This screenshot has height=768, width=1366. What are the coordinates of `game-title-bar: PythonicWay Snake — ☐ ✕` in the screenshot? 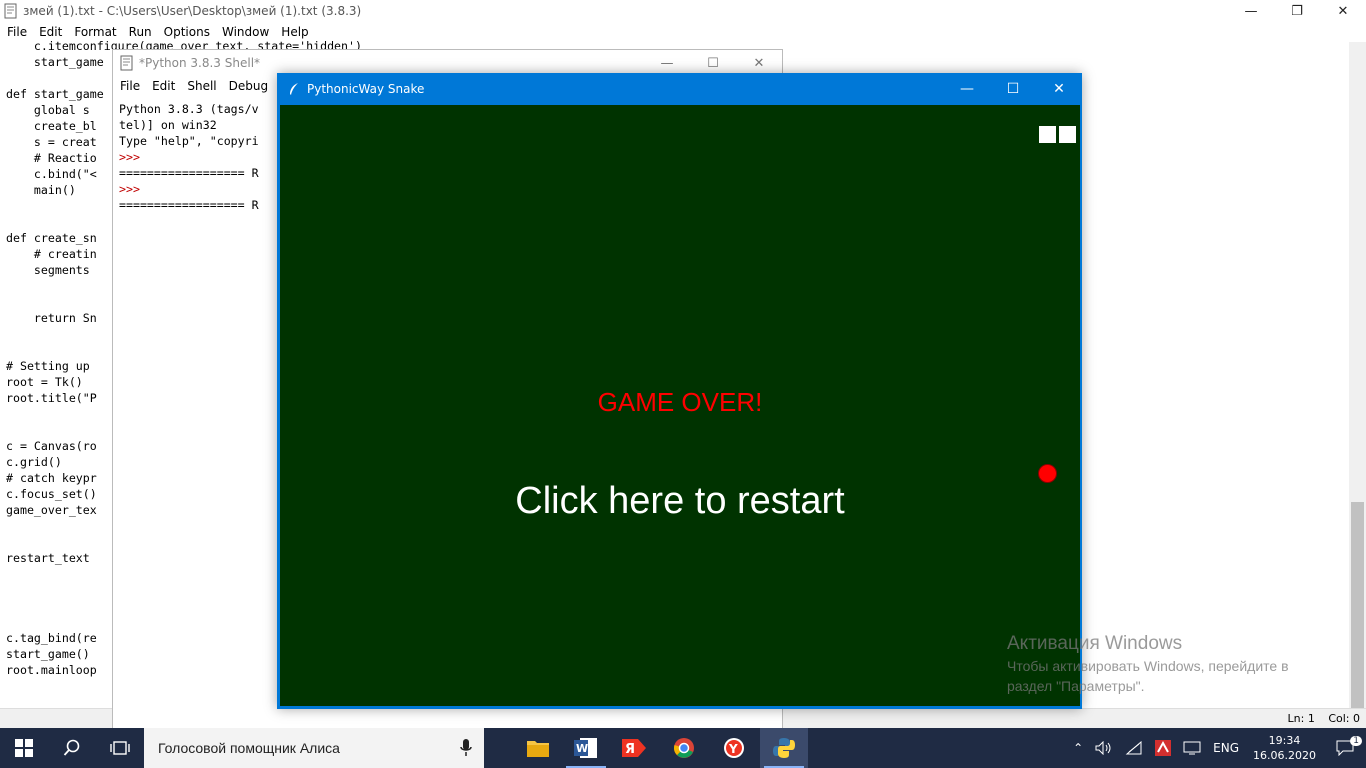 It's located at (679, 89).